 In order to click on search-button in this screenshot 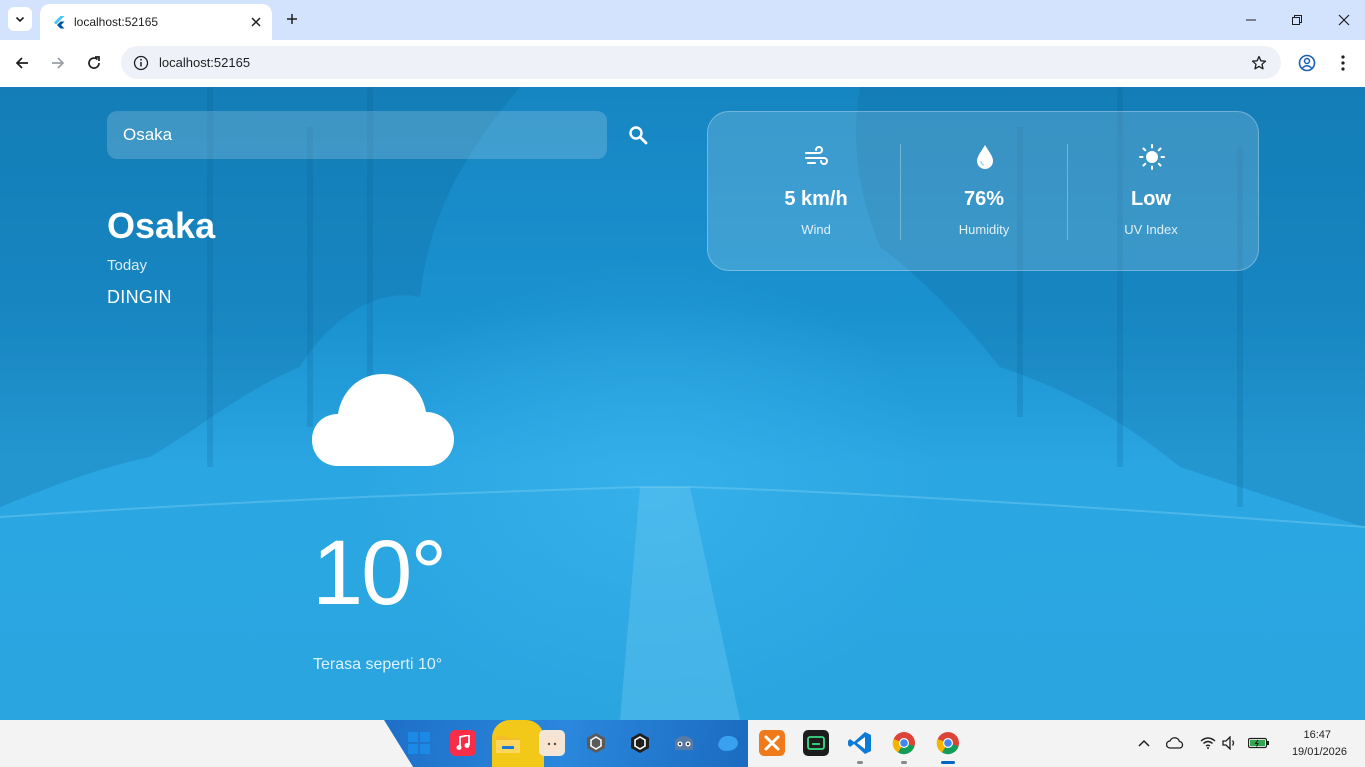, I will do `click(638, 135)`.